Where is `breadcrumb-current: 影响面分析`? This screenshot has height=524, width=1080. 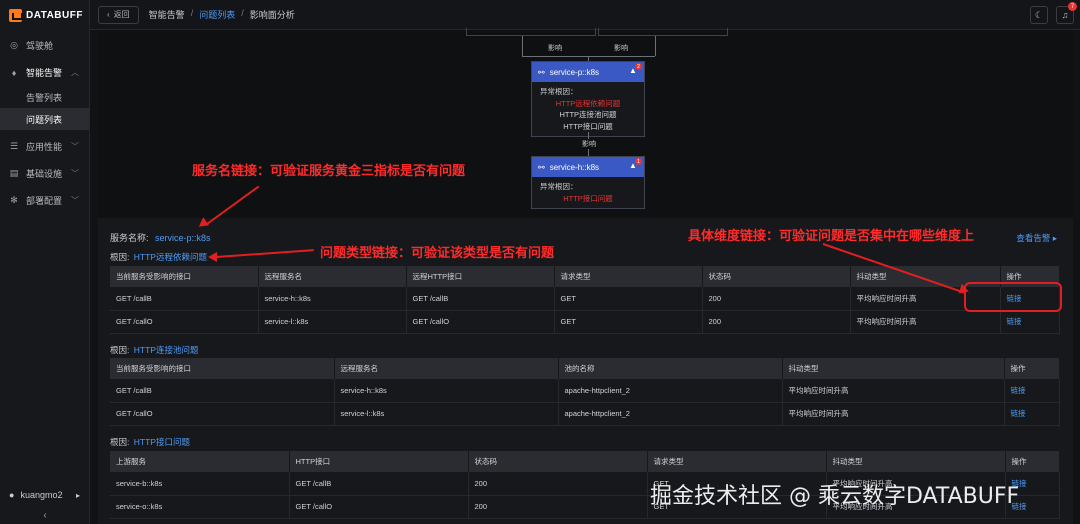 breadcrumb-current: 影响面分析 is located at coordinates (272, 15).